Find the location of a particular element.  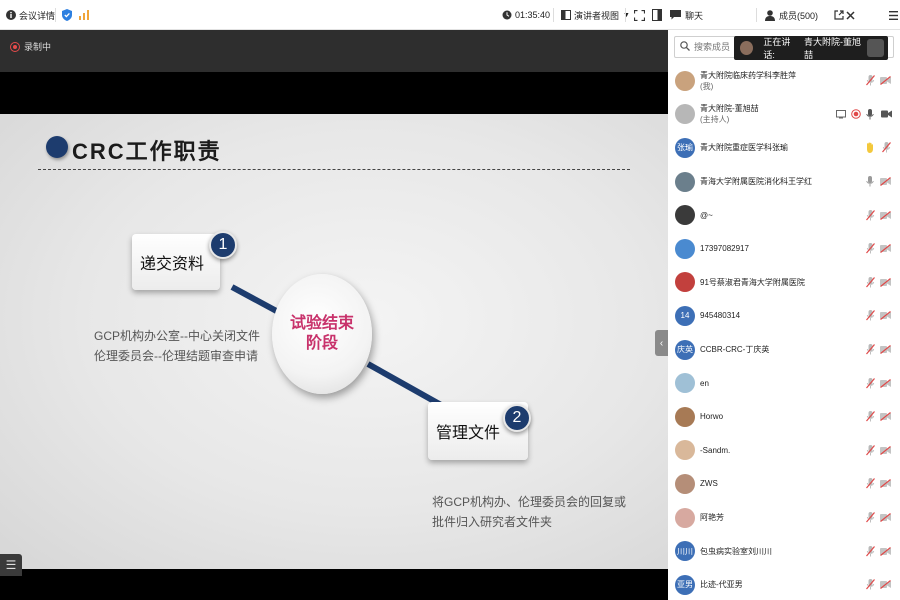

member-name: 青大附院重症医学科张瑜 is located at coordinates (744, 148).